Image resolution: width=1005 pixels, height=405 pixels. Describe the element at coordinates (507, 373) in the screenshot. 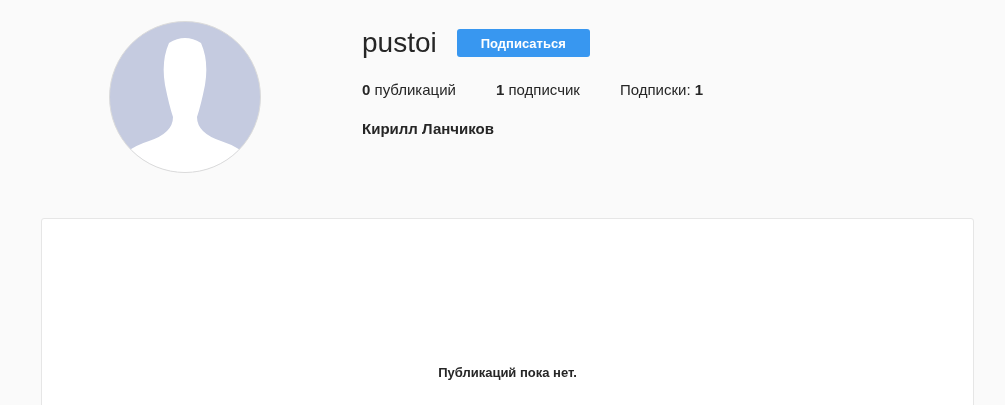

I see `empty-posts-message: Публикаций пока нет.` at that location.